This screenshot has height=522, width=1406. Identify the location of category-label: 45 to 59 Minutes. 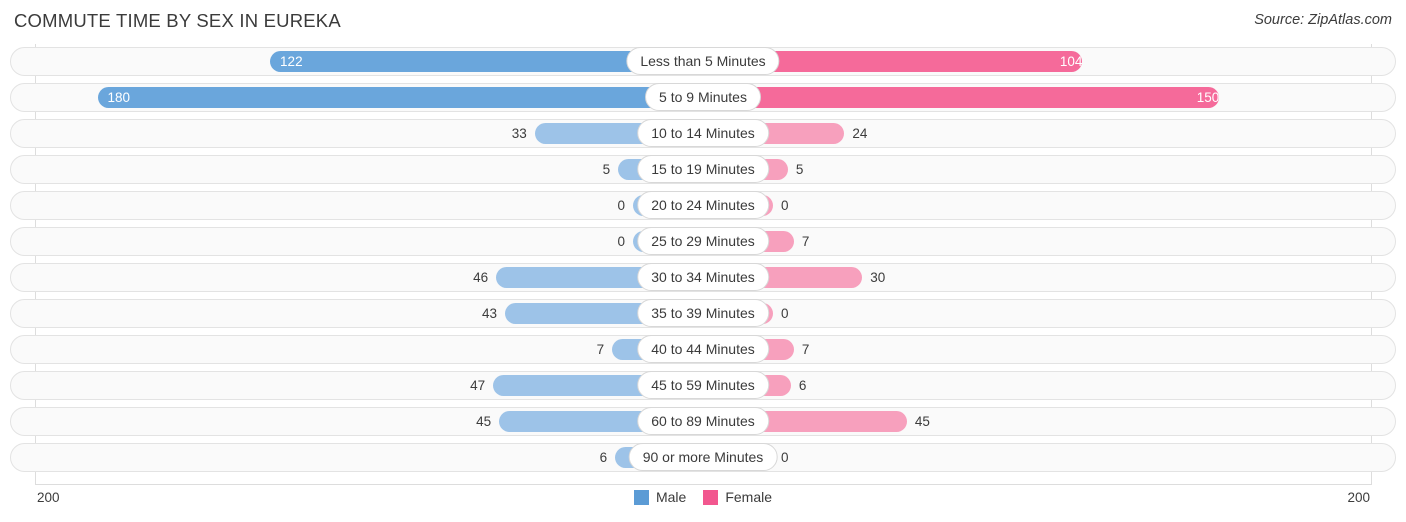
(703, 385).